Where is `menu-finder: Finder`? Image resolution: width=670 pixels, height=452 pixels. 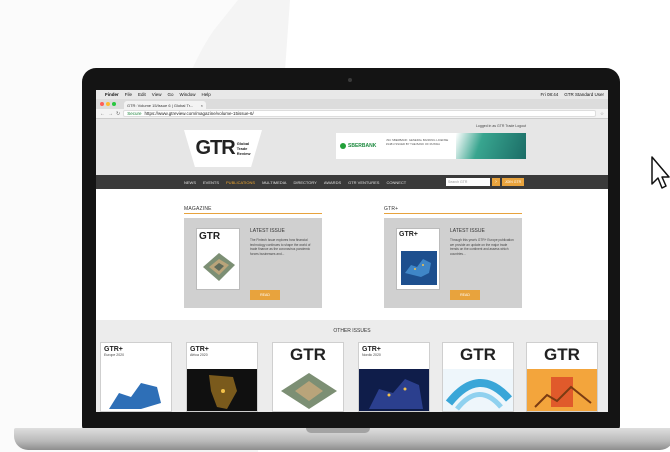 menu-finder: Finder is located at coordinates (112, 94).